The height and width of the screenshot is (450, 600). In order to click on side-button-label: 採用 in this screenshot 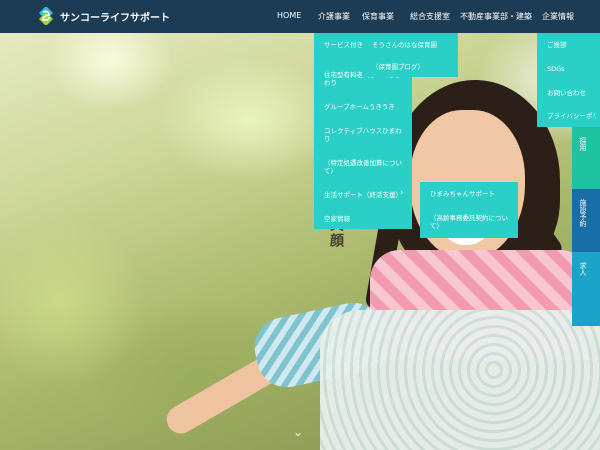, I will do `click(583, 144)`.